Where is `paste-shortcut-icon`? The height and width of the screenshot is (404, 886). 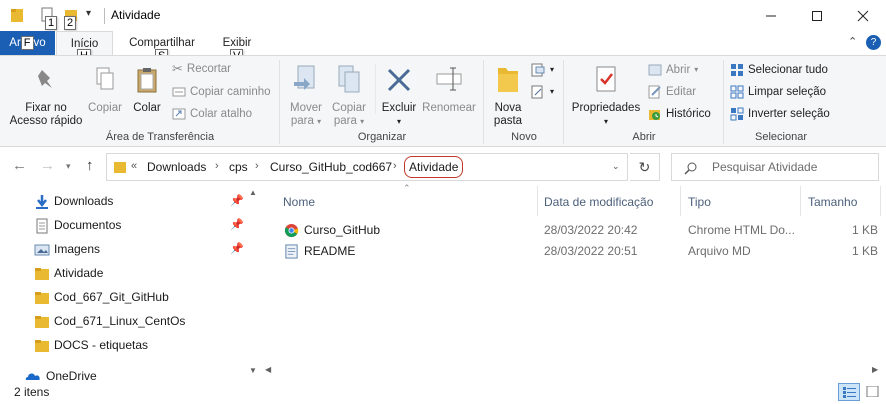 paste-shortcut-icon is located at coordinates (179, 114).